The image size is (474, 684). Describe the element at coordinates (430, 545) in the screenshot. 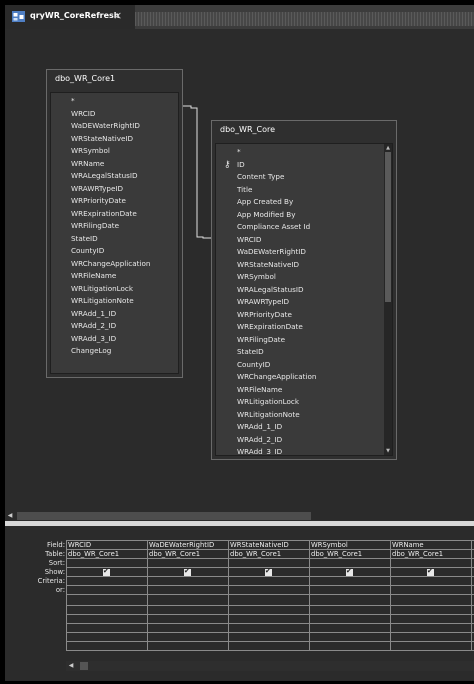

I see `field-cell: WRName` at that location.